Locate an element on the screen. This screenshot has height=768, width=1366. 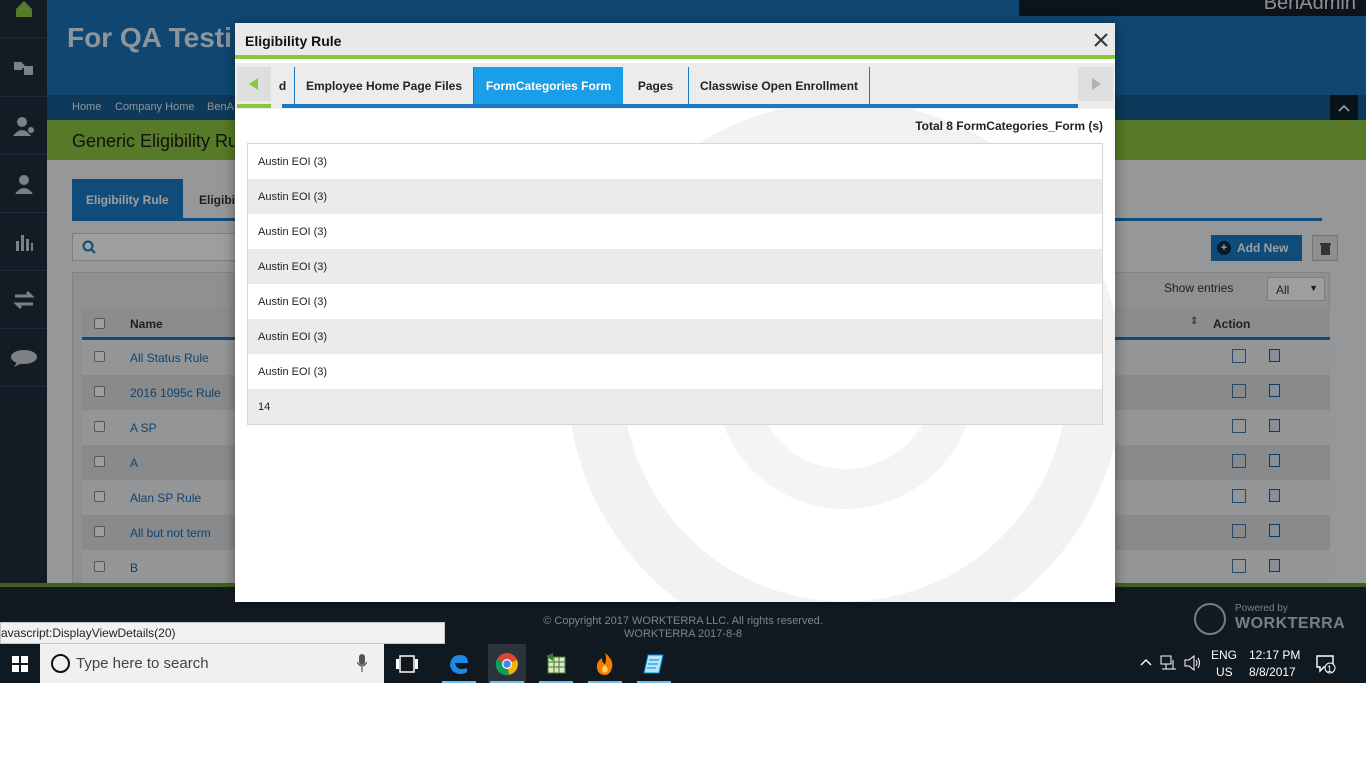
taskbar-notes-app is located at coordinates (654, 663).